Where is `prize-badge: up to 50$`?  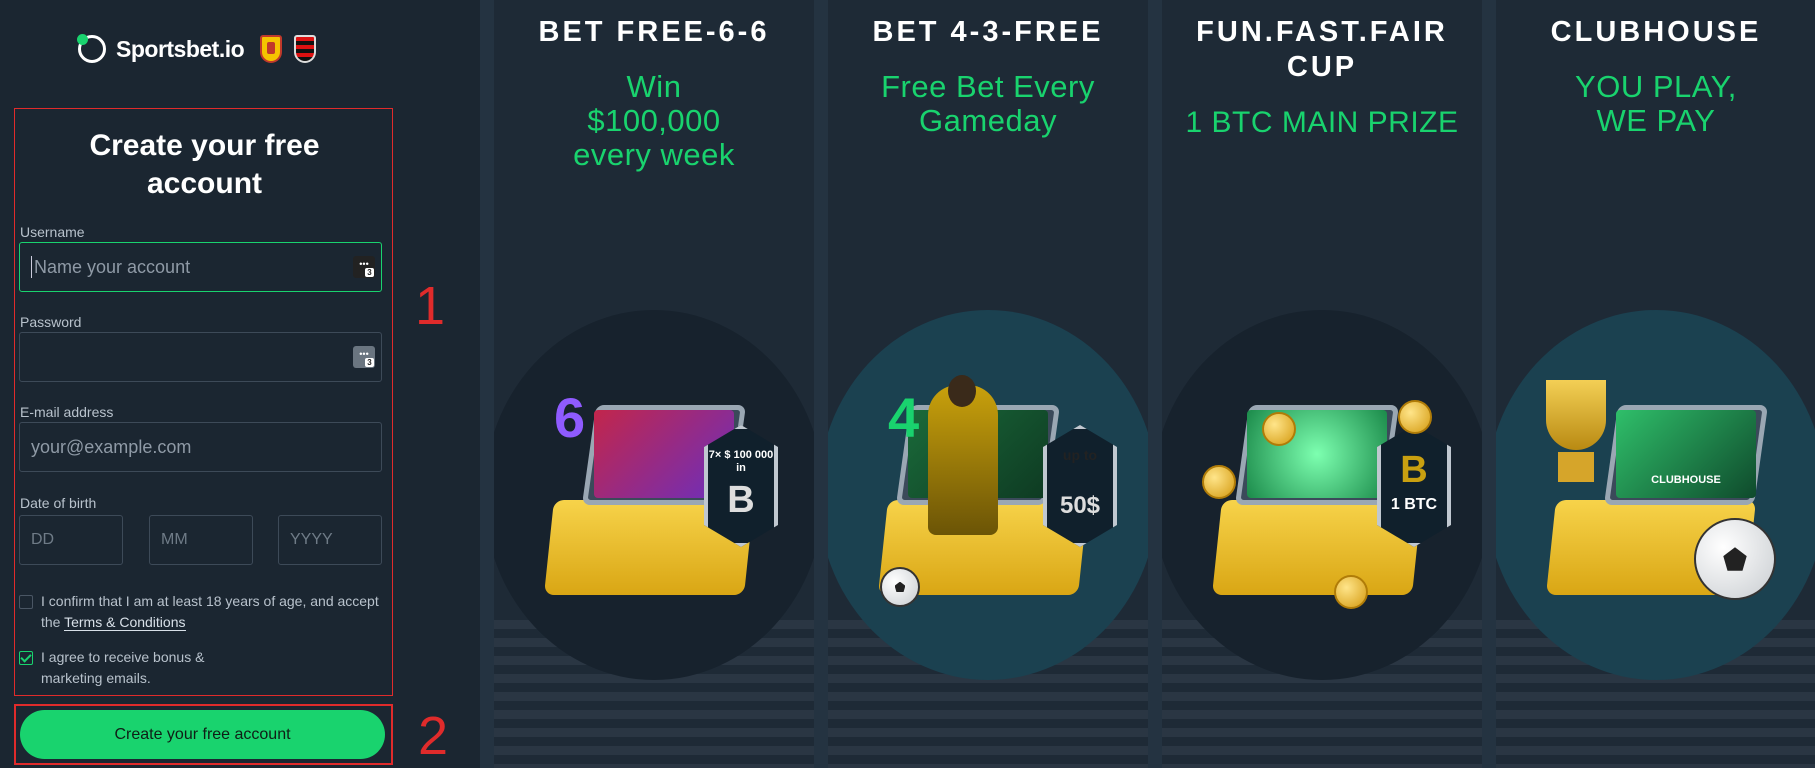 prize-badge: up to 50$ is located at coordinates (1080, 486).